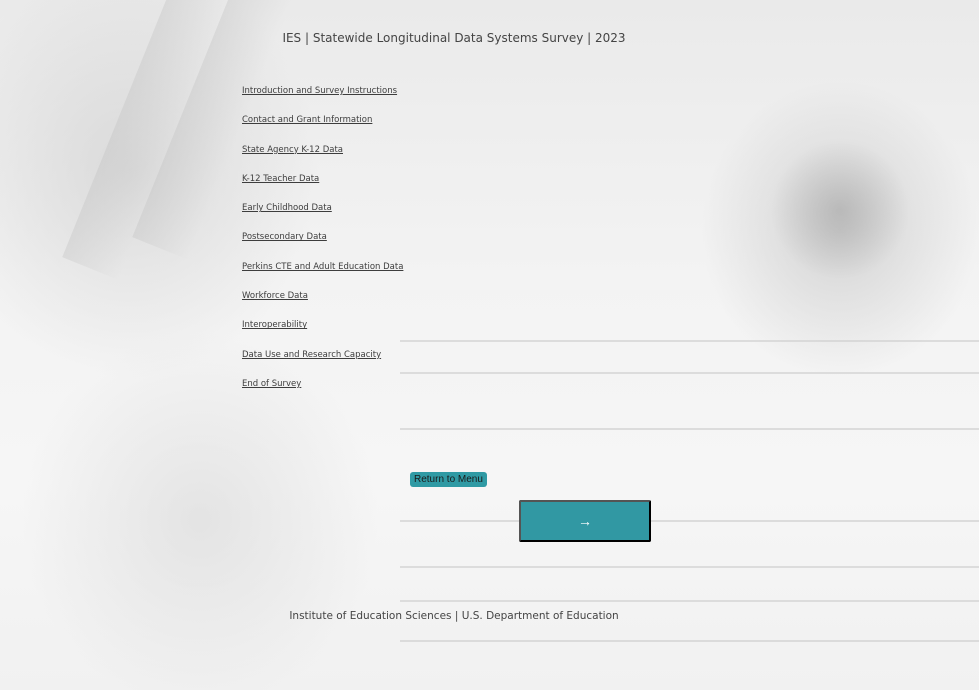 The width and height of the screenshot is (979, 690). I want to click on next-button: →, so click(585, 521).